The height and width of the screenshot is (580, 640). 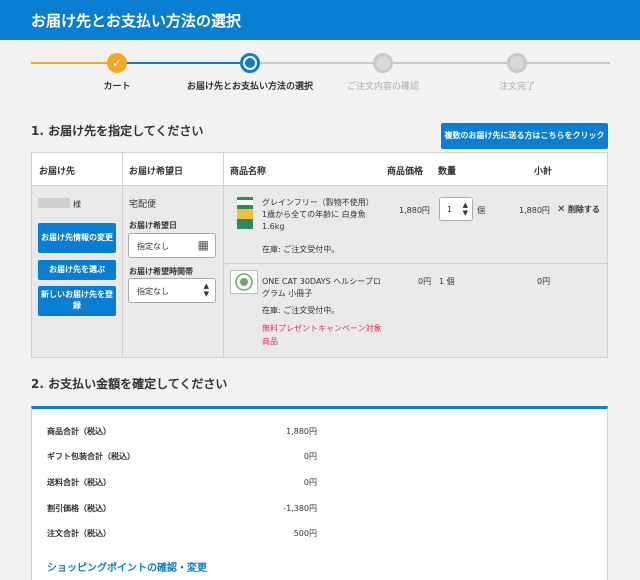 What do you see at coordinates (244, 282) in the screenshot?
I see `booklet-image` at bounding box center [244, 282].